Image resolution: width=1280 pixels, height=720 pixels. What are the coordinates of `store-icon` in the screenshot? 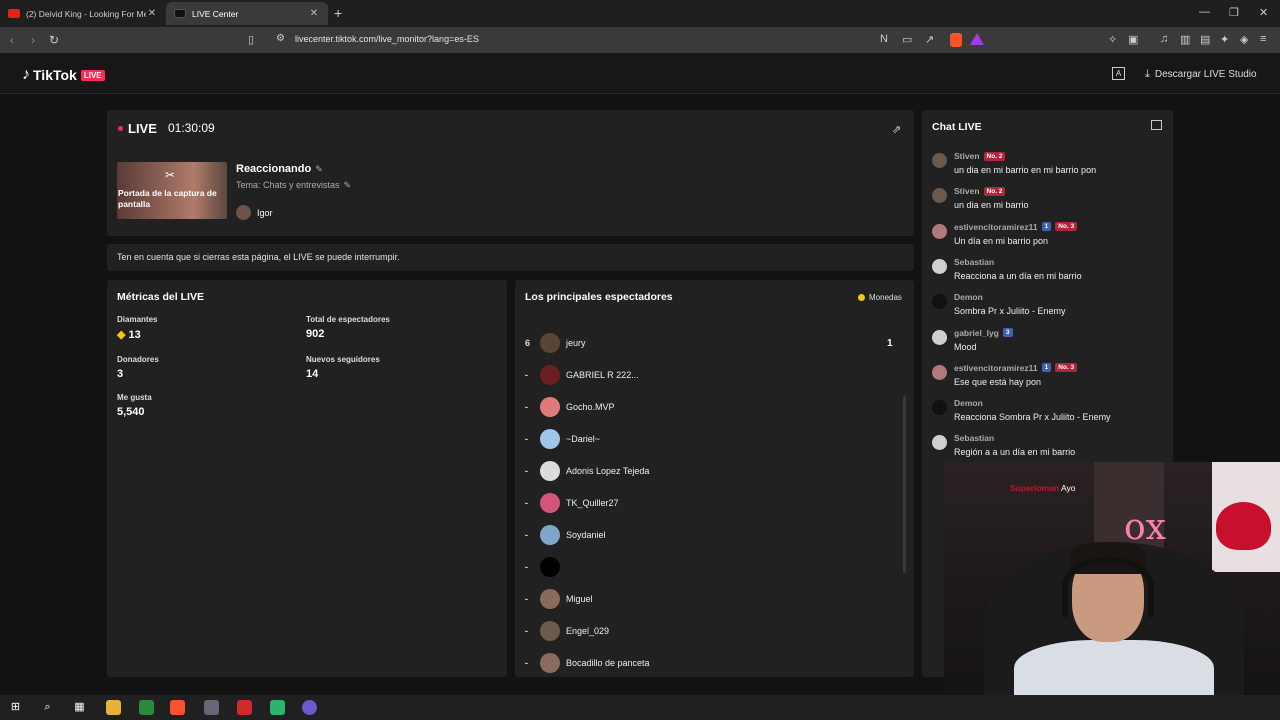 It's located at (146, 707).